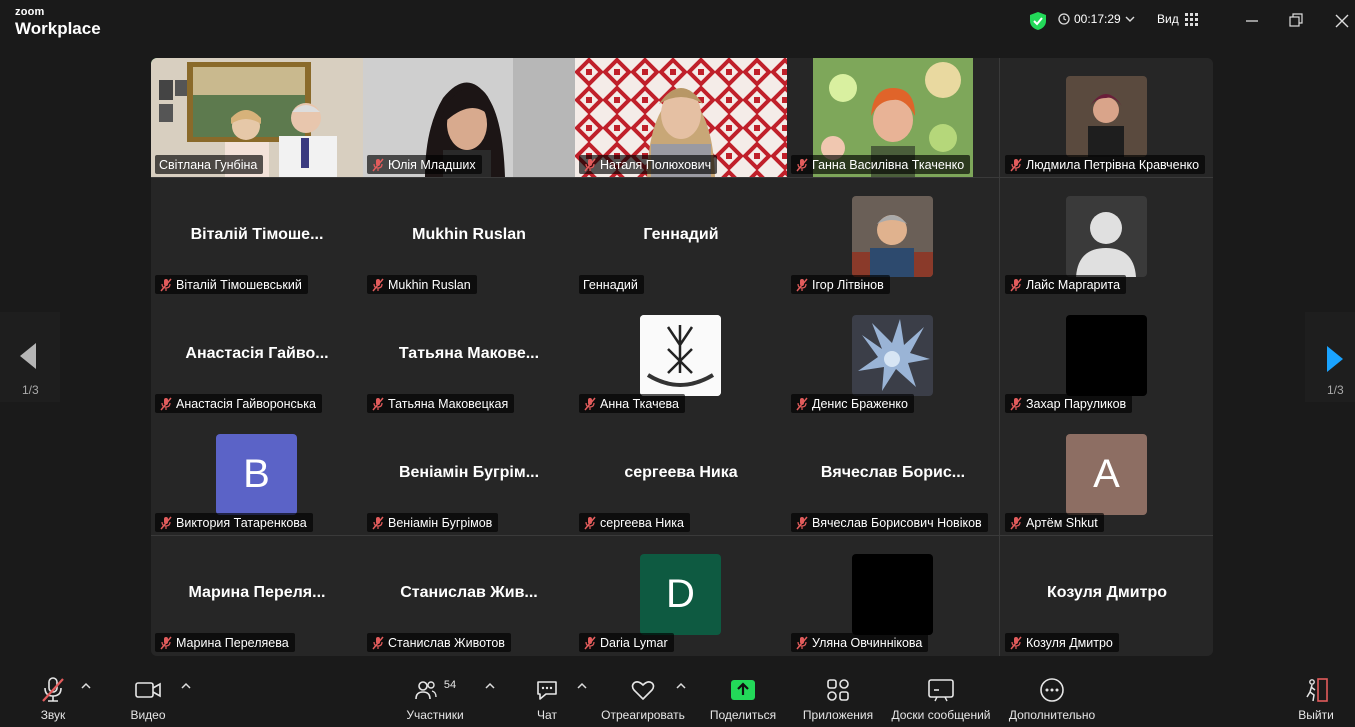 The width and height of the screenshot is (1355, 727). I want to click on whiteboards-button: Доски сообщений, so click(941, 699).